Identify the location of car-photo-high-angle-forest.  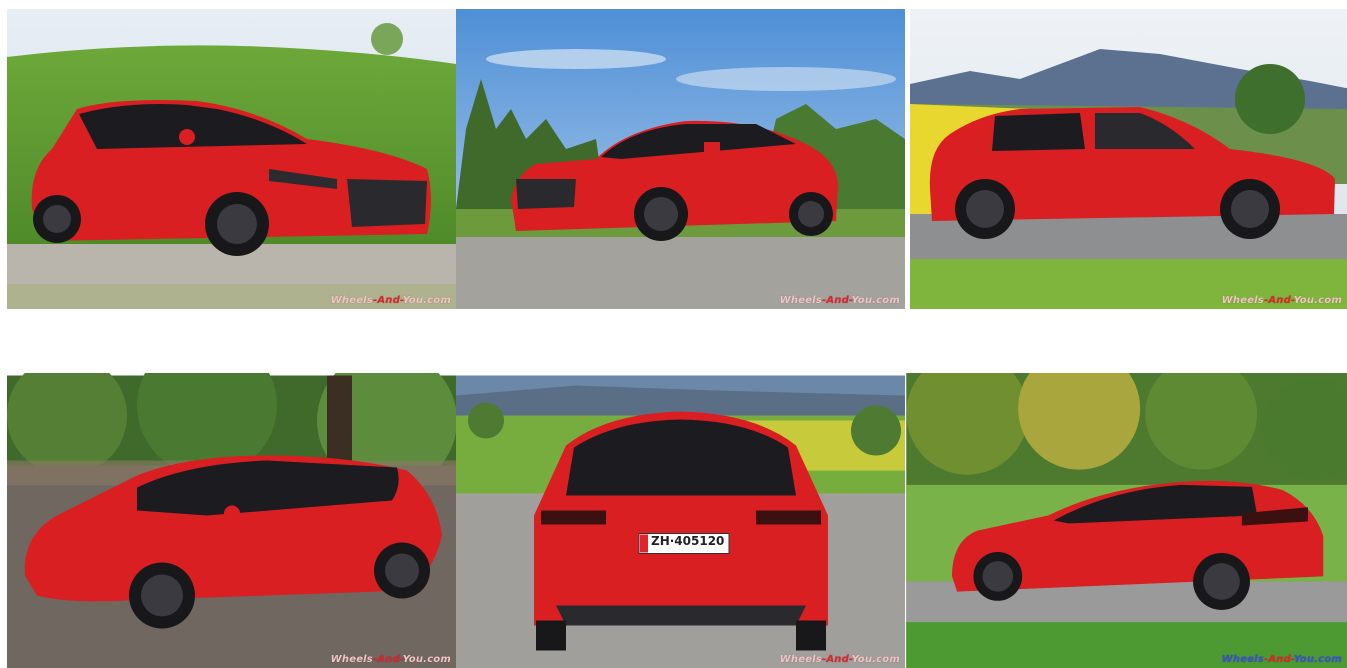
(231, 520).